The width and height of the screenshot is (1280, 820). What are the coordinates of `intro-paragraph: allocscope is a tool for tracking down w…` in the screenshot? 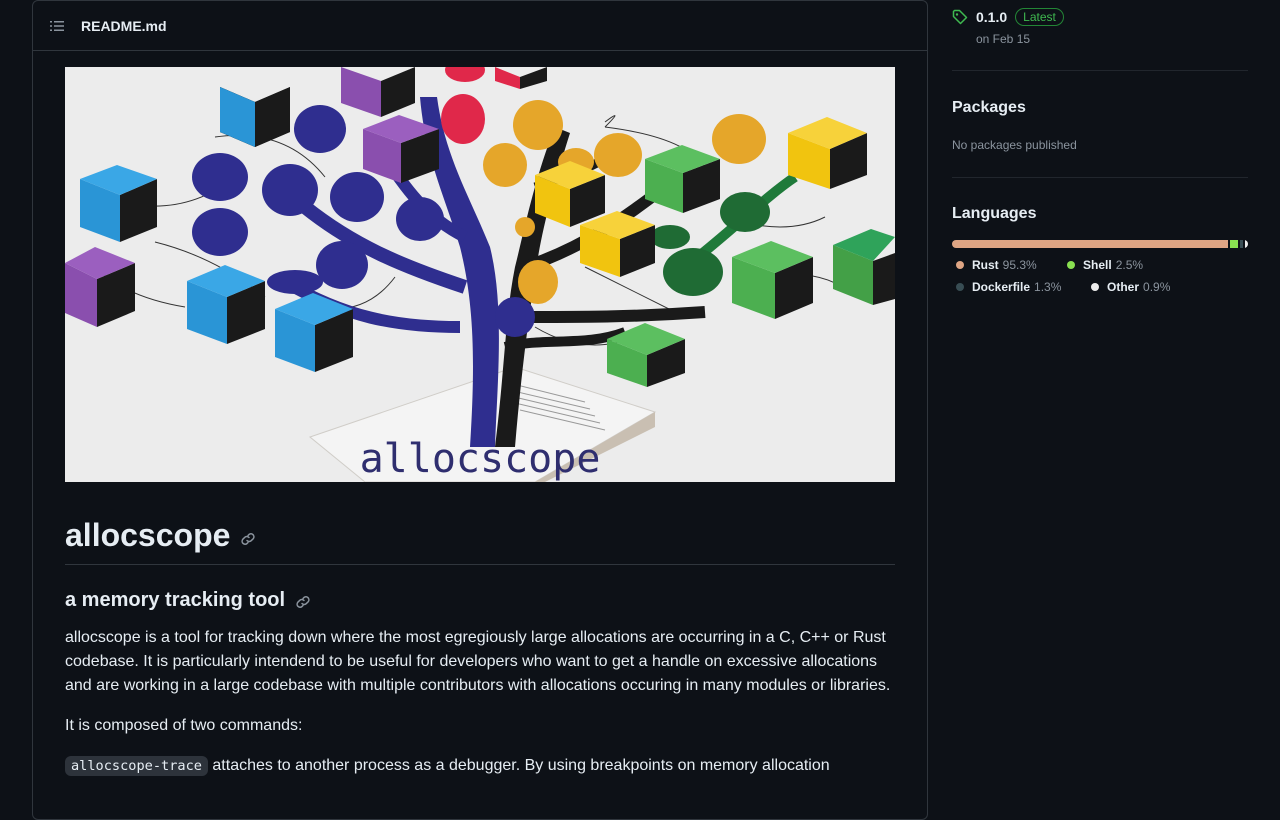 It's located at (478, 662).